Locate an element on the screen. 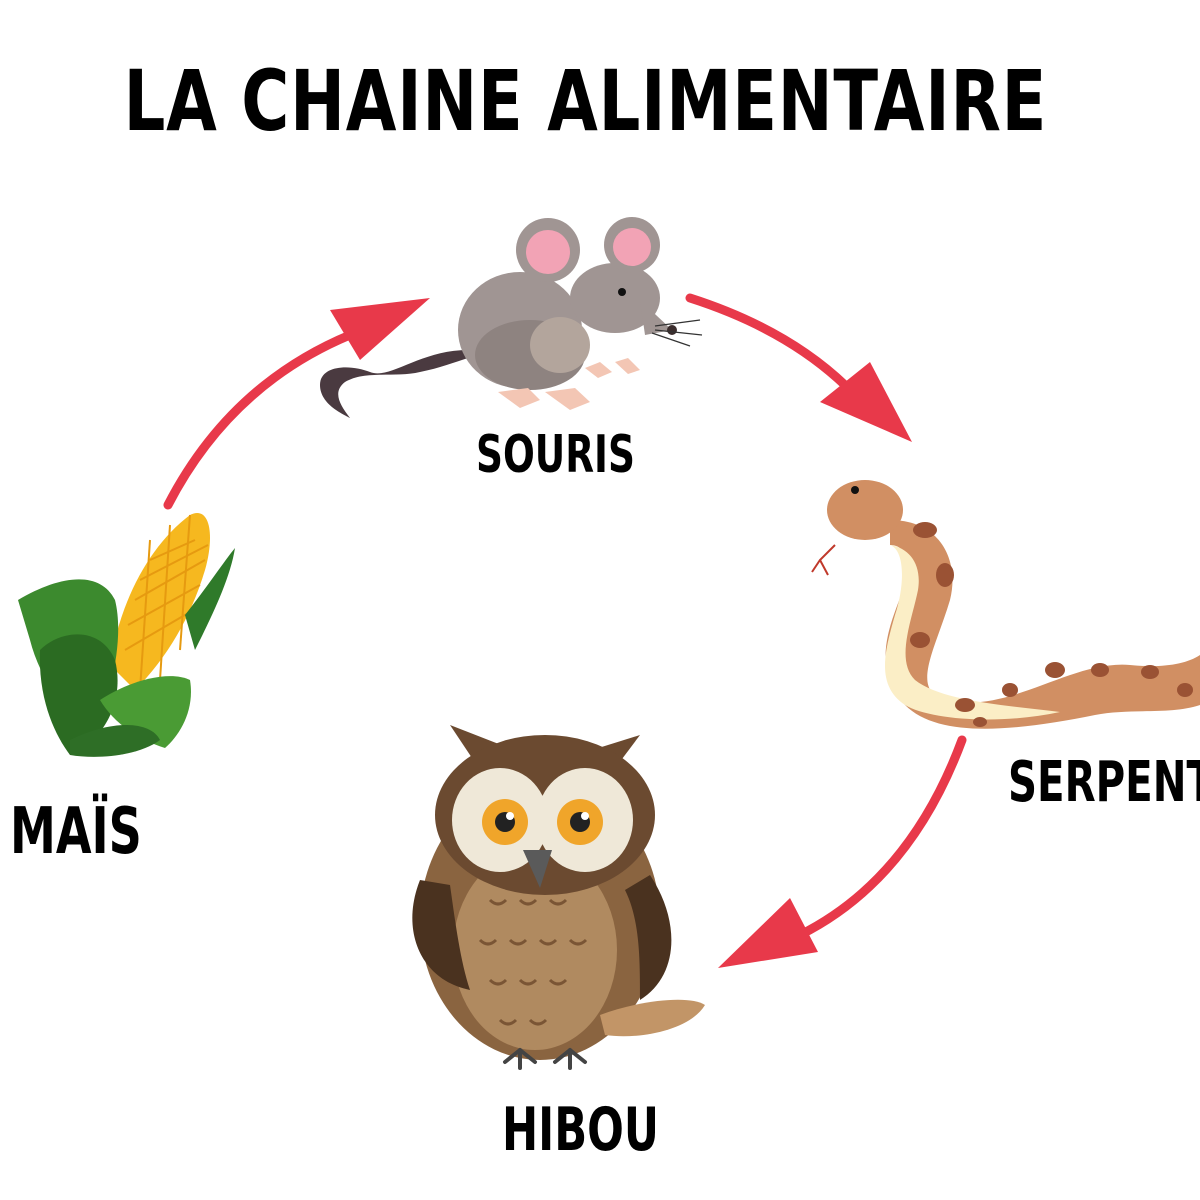  arrow-mais-to-souris is located at coordinates (296, 404).